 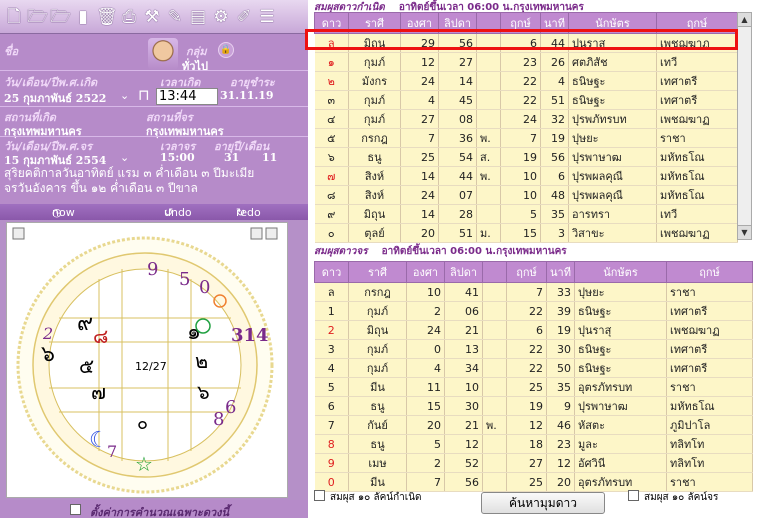 What do you see at coordinates (520, 195) in the screenshot?
I see `table-cell: 10` at bounding box center [520, 195].